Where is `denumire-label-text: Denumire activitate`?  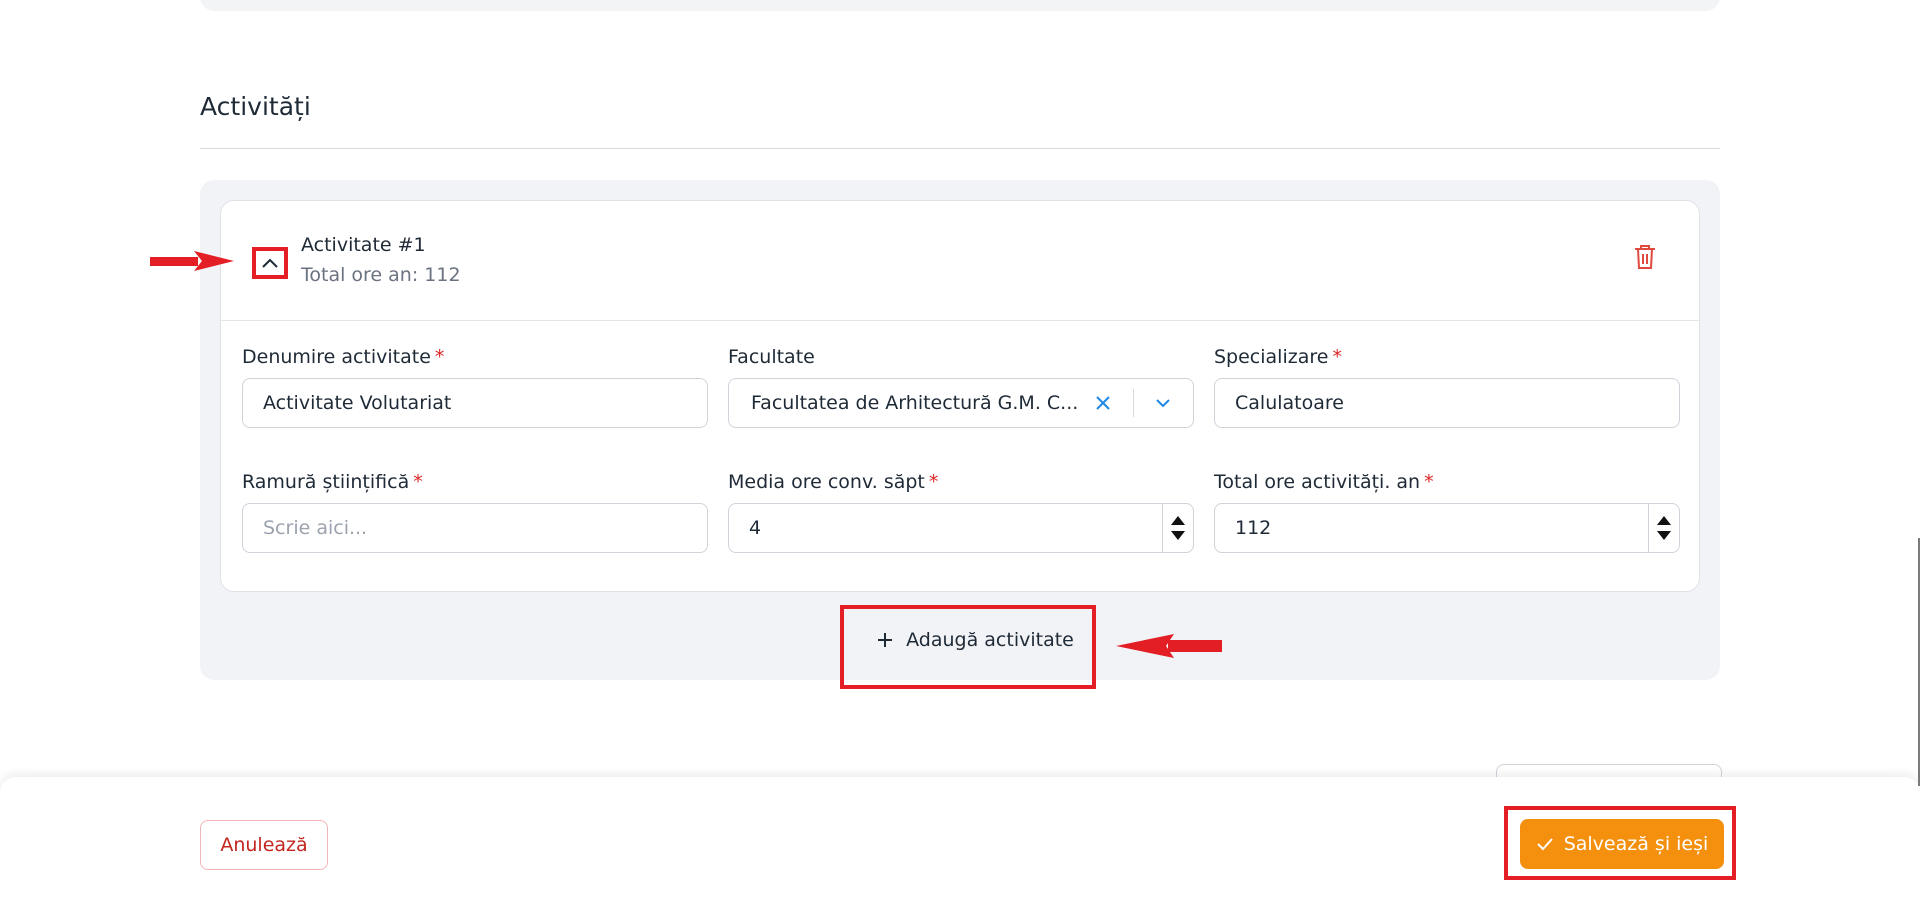 denumire-label-text: Denumire activitate is located at coordinates (336, 357).